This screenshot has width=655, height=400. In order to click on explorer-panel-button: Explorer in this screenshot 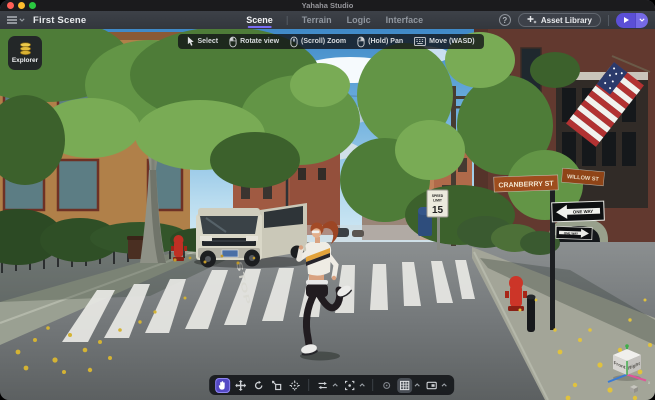, I will do `click(25, 53)`.